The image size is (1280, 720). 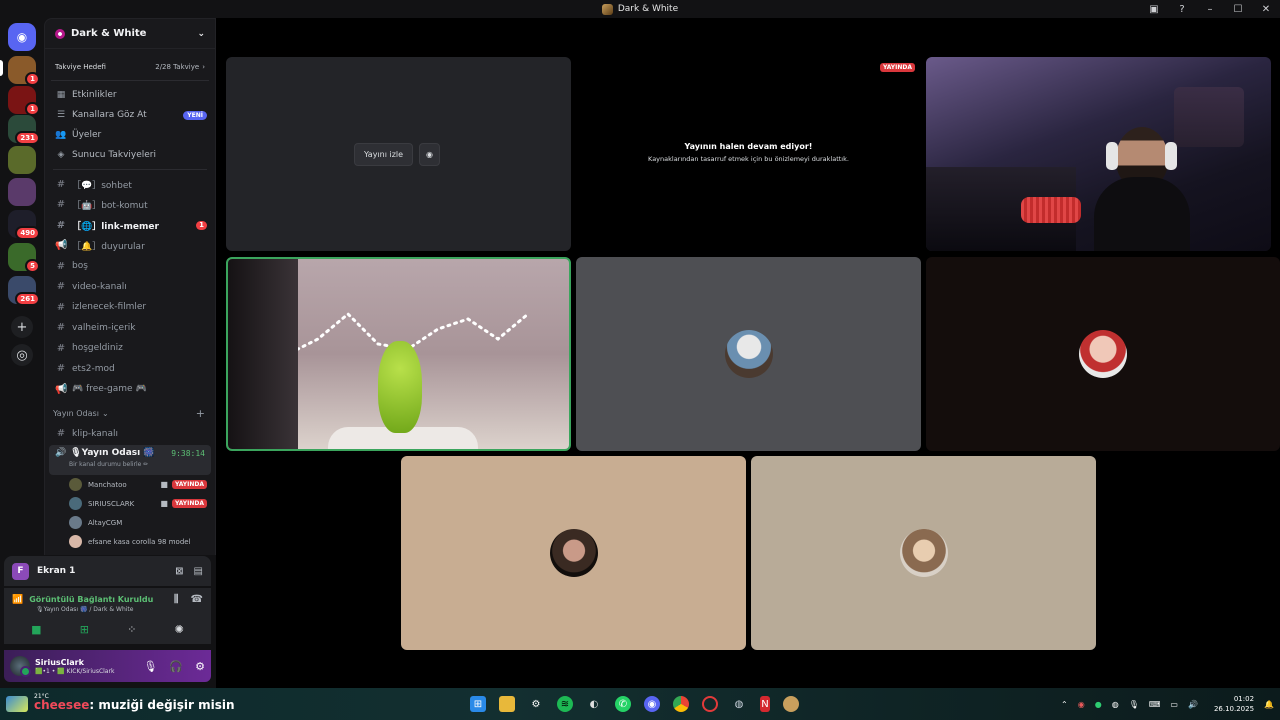 What do you see at coordinates (1266, 9) in the screenshot?
I see `close-button: ✕` at bounding box center [1266, 9].